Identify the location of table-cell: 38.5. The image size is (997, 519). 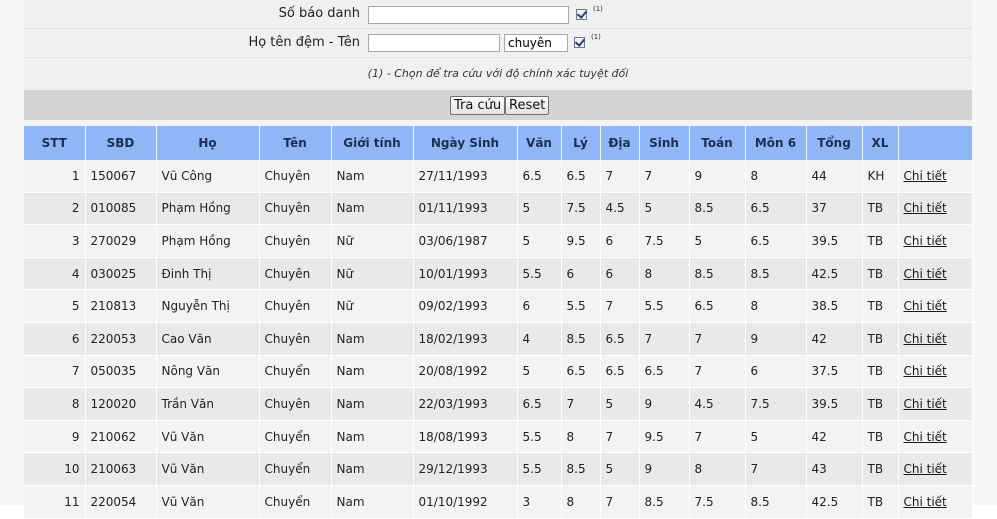
(834, 306).